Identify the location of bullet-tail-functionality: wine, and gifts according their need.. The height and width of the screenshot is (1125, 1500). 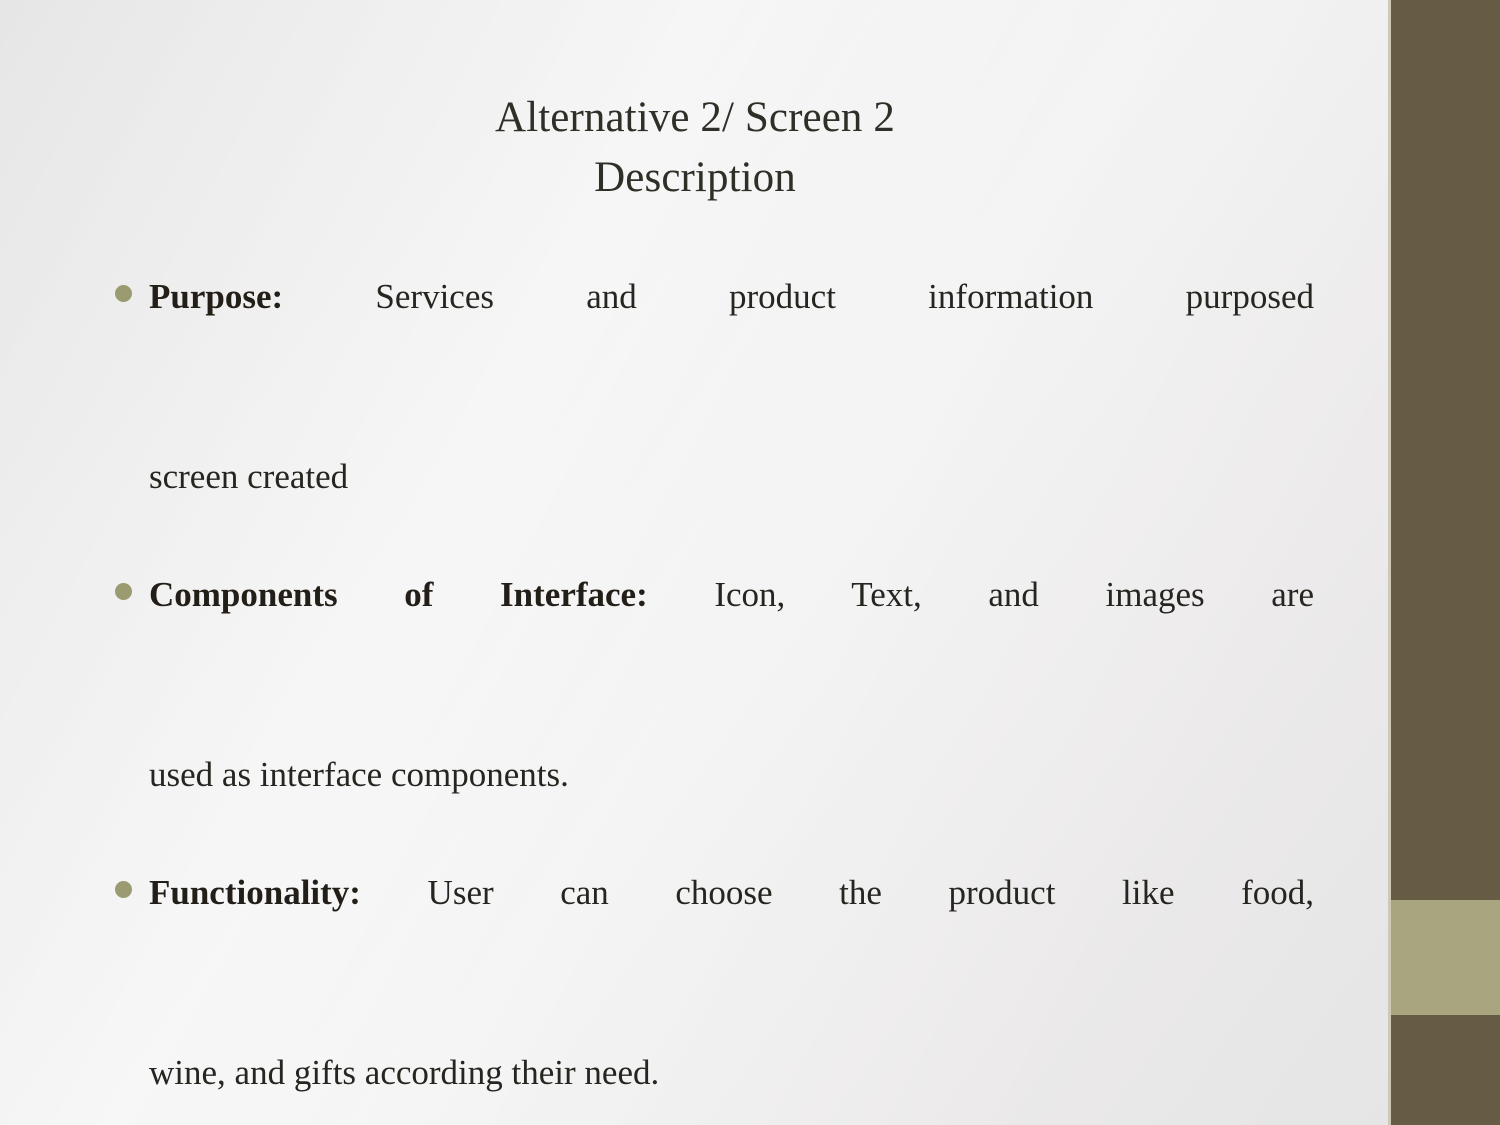
(404, 1072).